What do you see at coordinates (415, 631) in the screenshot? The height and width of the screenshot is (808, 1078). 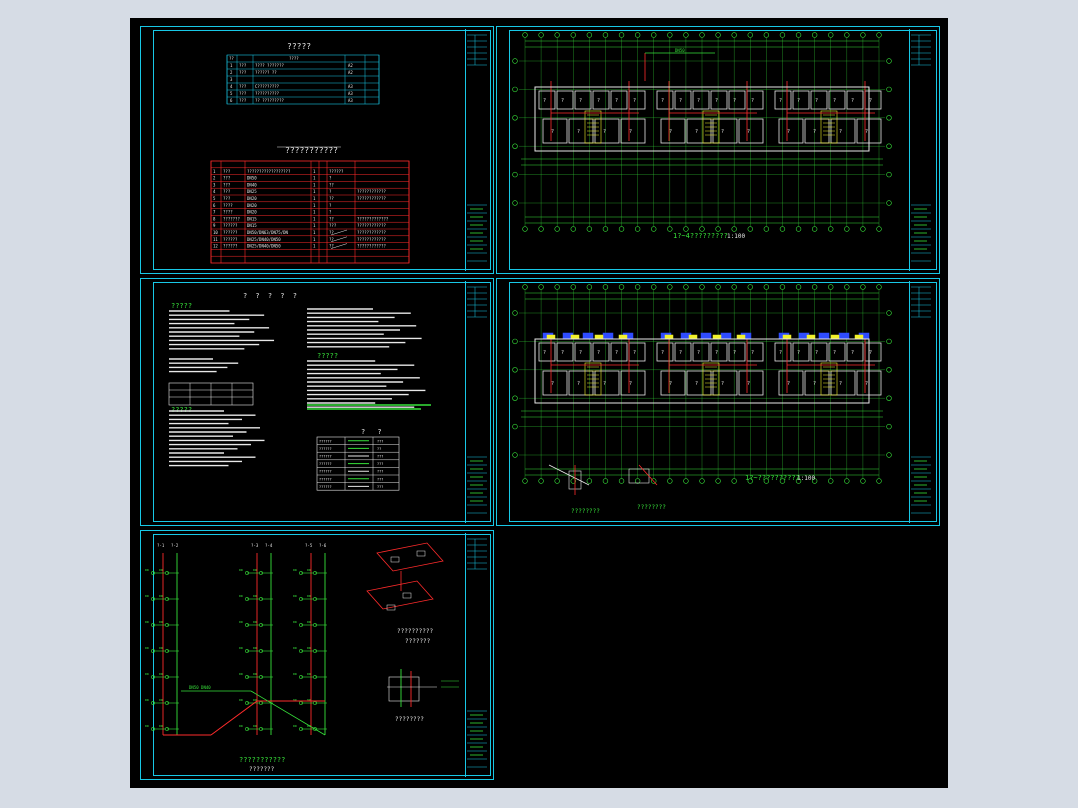 I see `axo-caption: ??????????` at bounding box center [415, 631].